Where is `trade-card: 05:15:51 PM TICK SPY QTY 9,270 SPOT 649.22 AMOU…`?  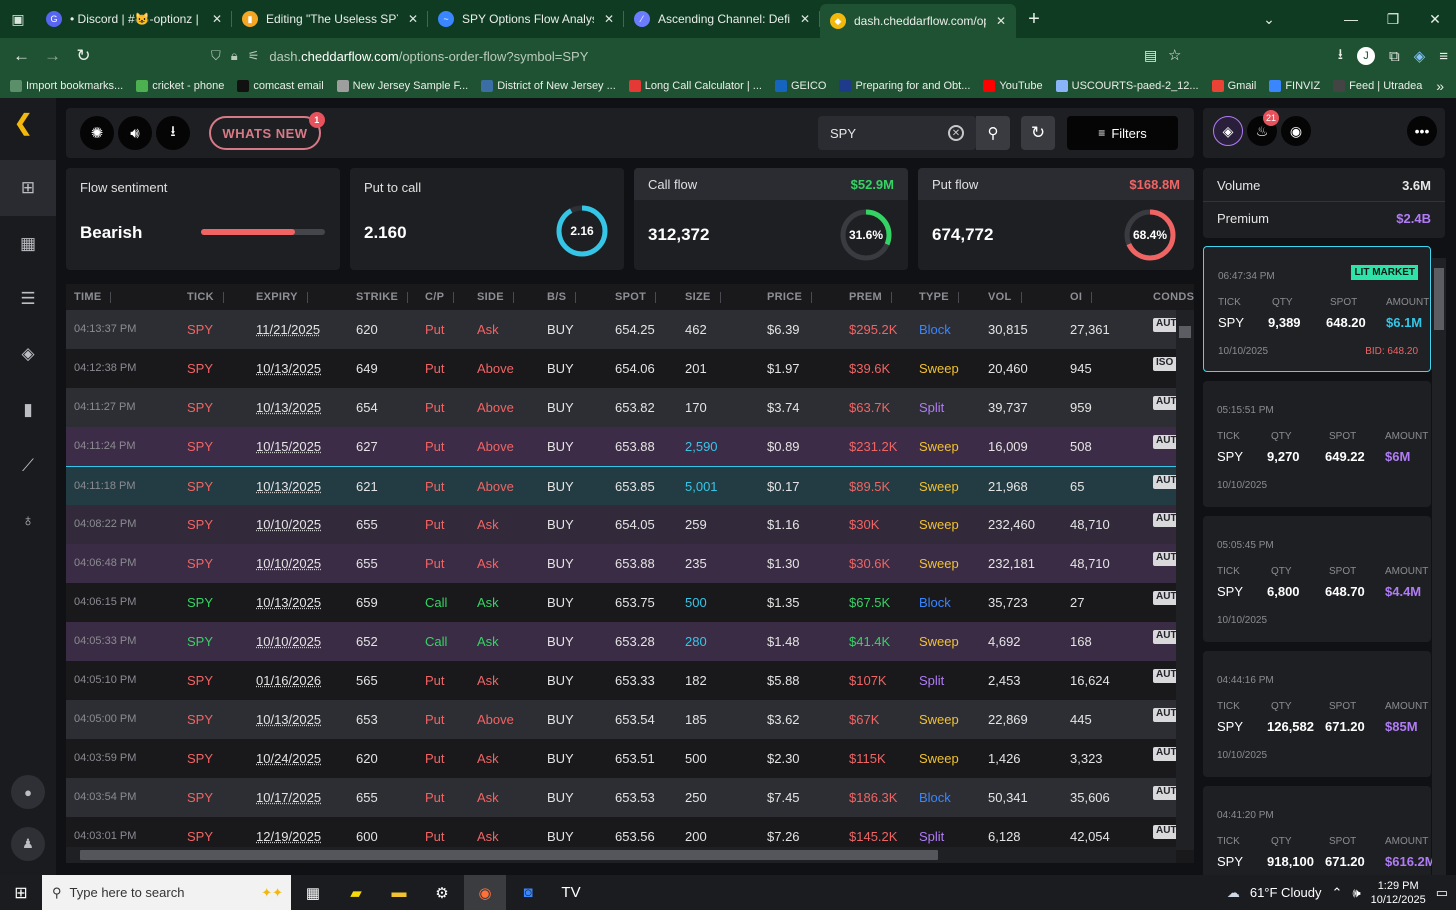 trade-card: 05:15:51 PM TICK SPY QTY 9,270 SPOT 649.22 AMOU… is located at coordinates (1317, 444).